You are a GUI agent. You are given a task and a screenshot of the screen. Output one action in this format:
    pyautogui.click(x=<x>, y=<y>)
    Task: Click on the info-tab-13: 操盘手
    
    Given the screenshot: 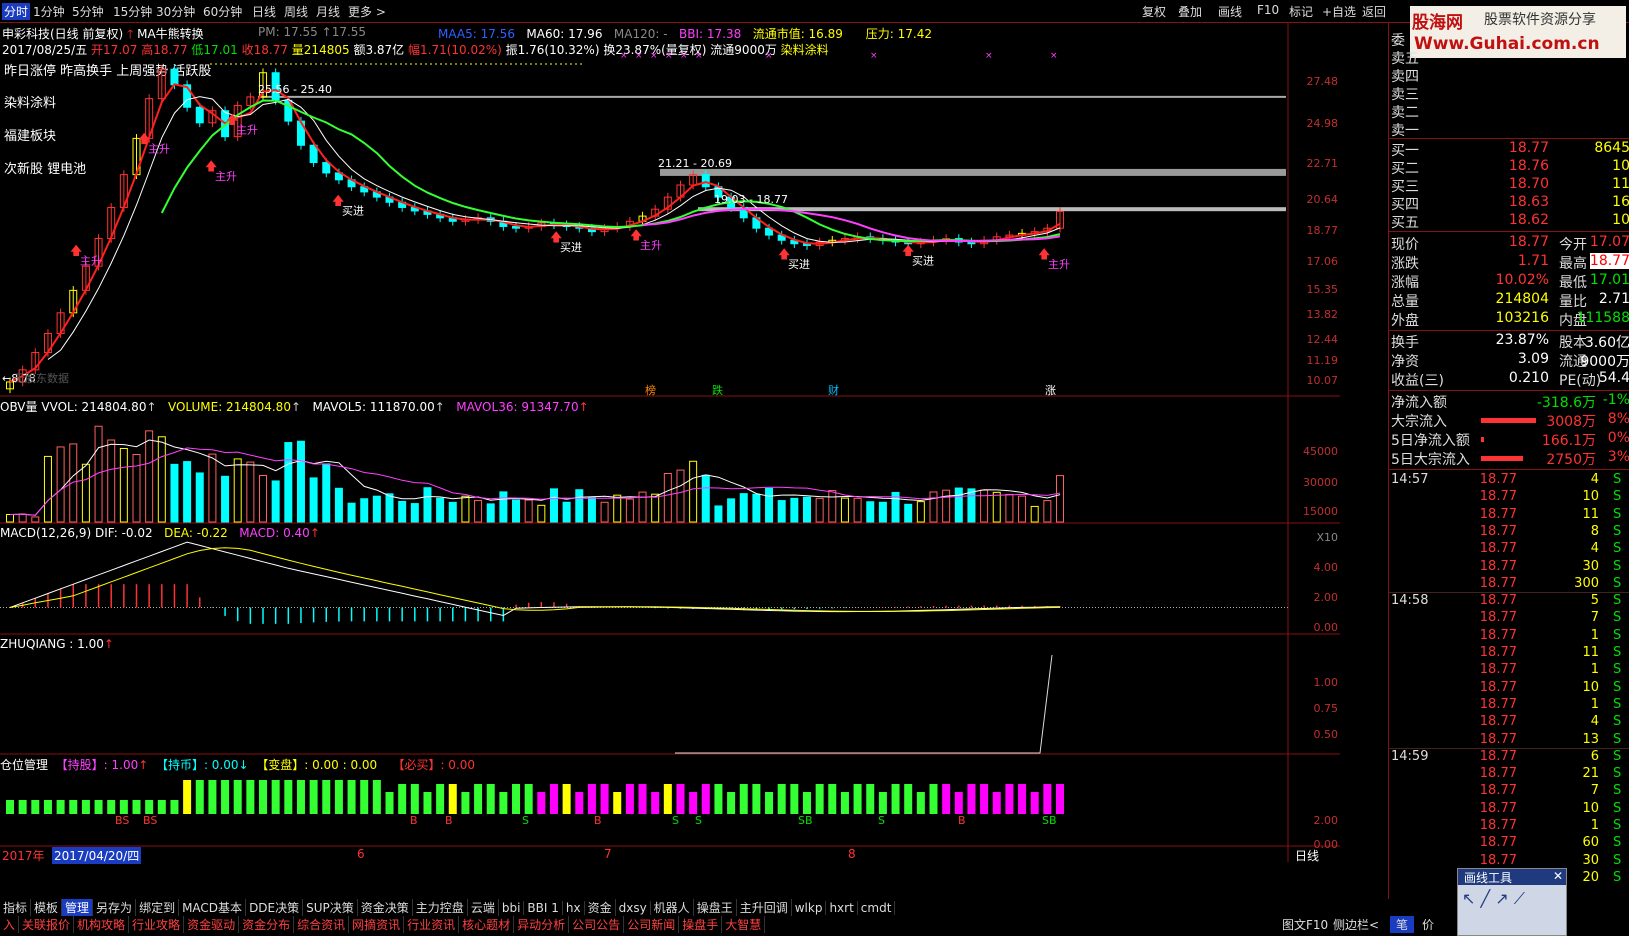 What is the action you would take?
    pyautogui.click(x=701, y=924)
    